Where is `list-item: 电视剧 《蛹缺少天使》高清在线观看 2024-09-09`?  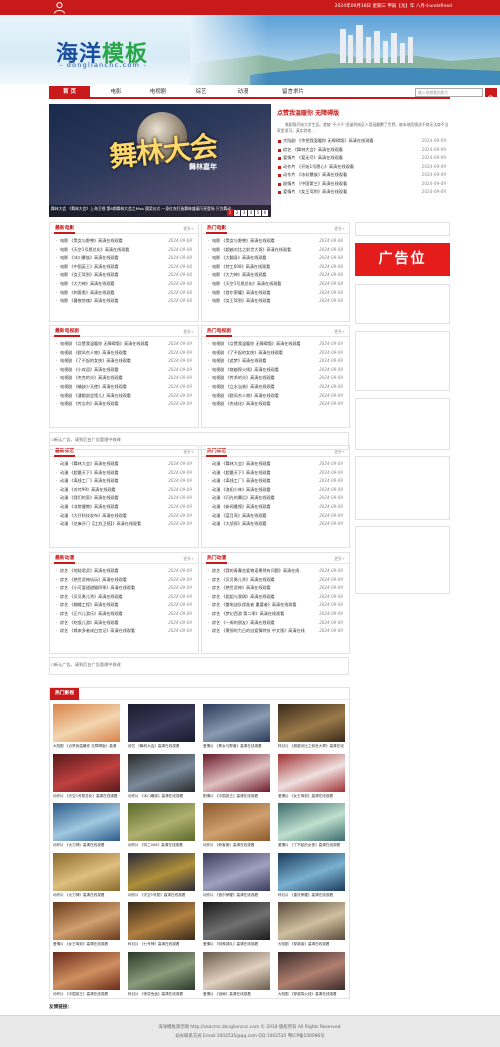
list-item: 电视剧 《蛹缺少天使》高清在线观看 2024-09-09 is located at coordinates (125, 387).